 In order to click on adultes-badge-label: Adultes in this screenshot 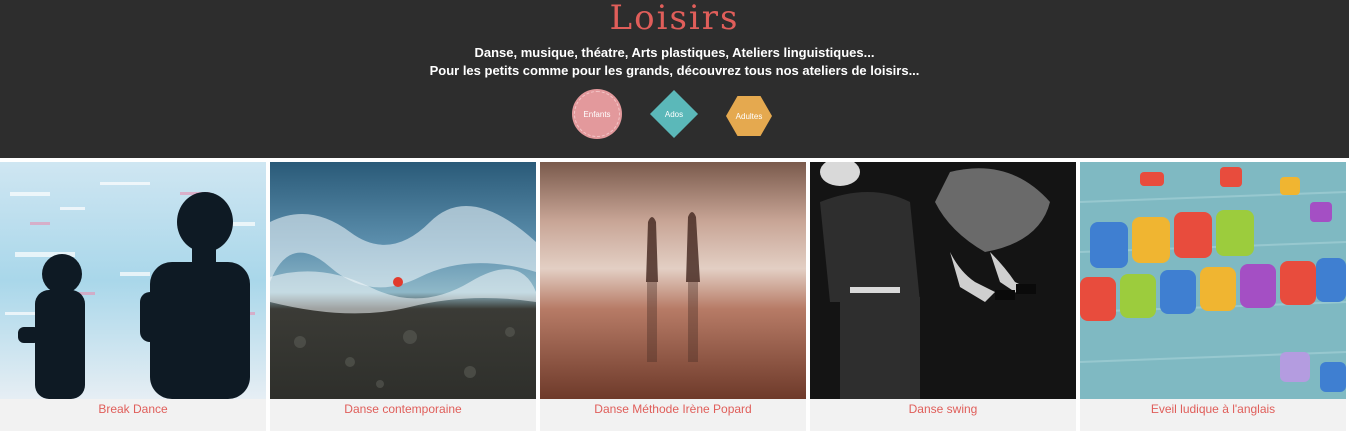, I will do `click(749, 116)`.